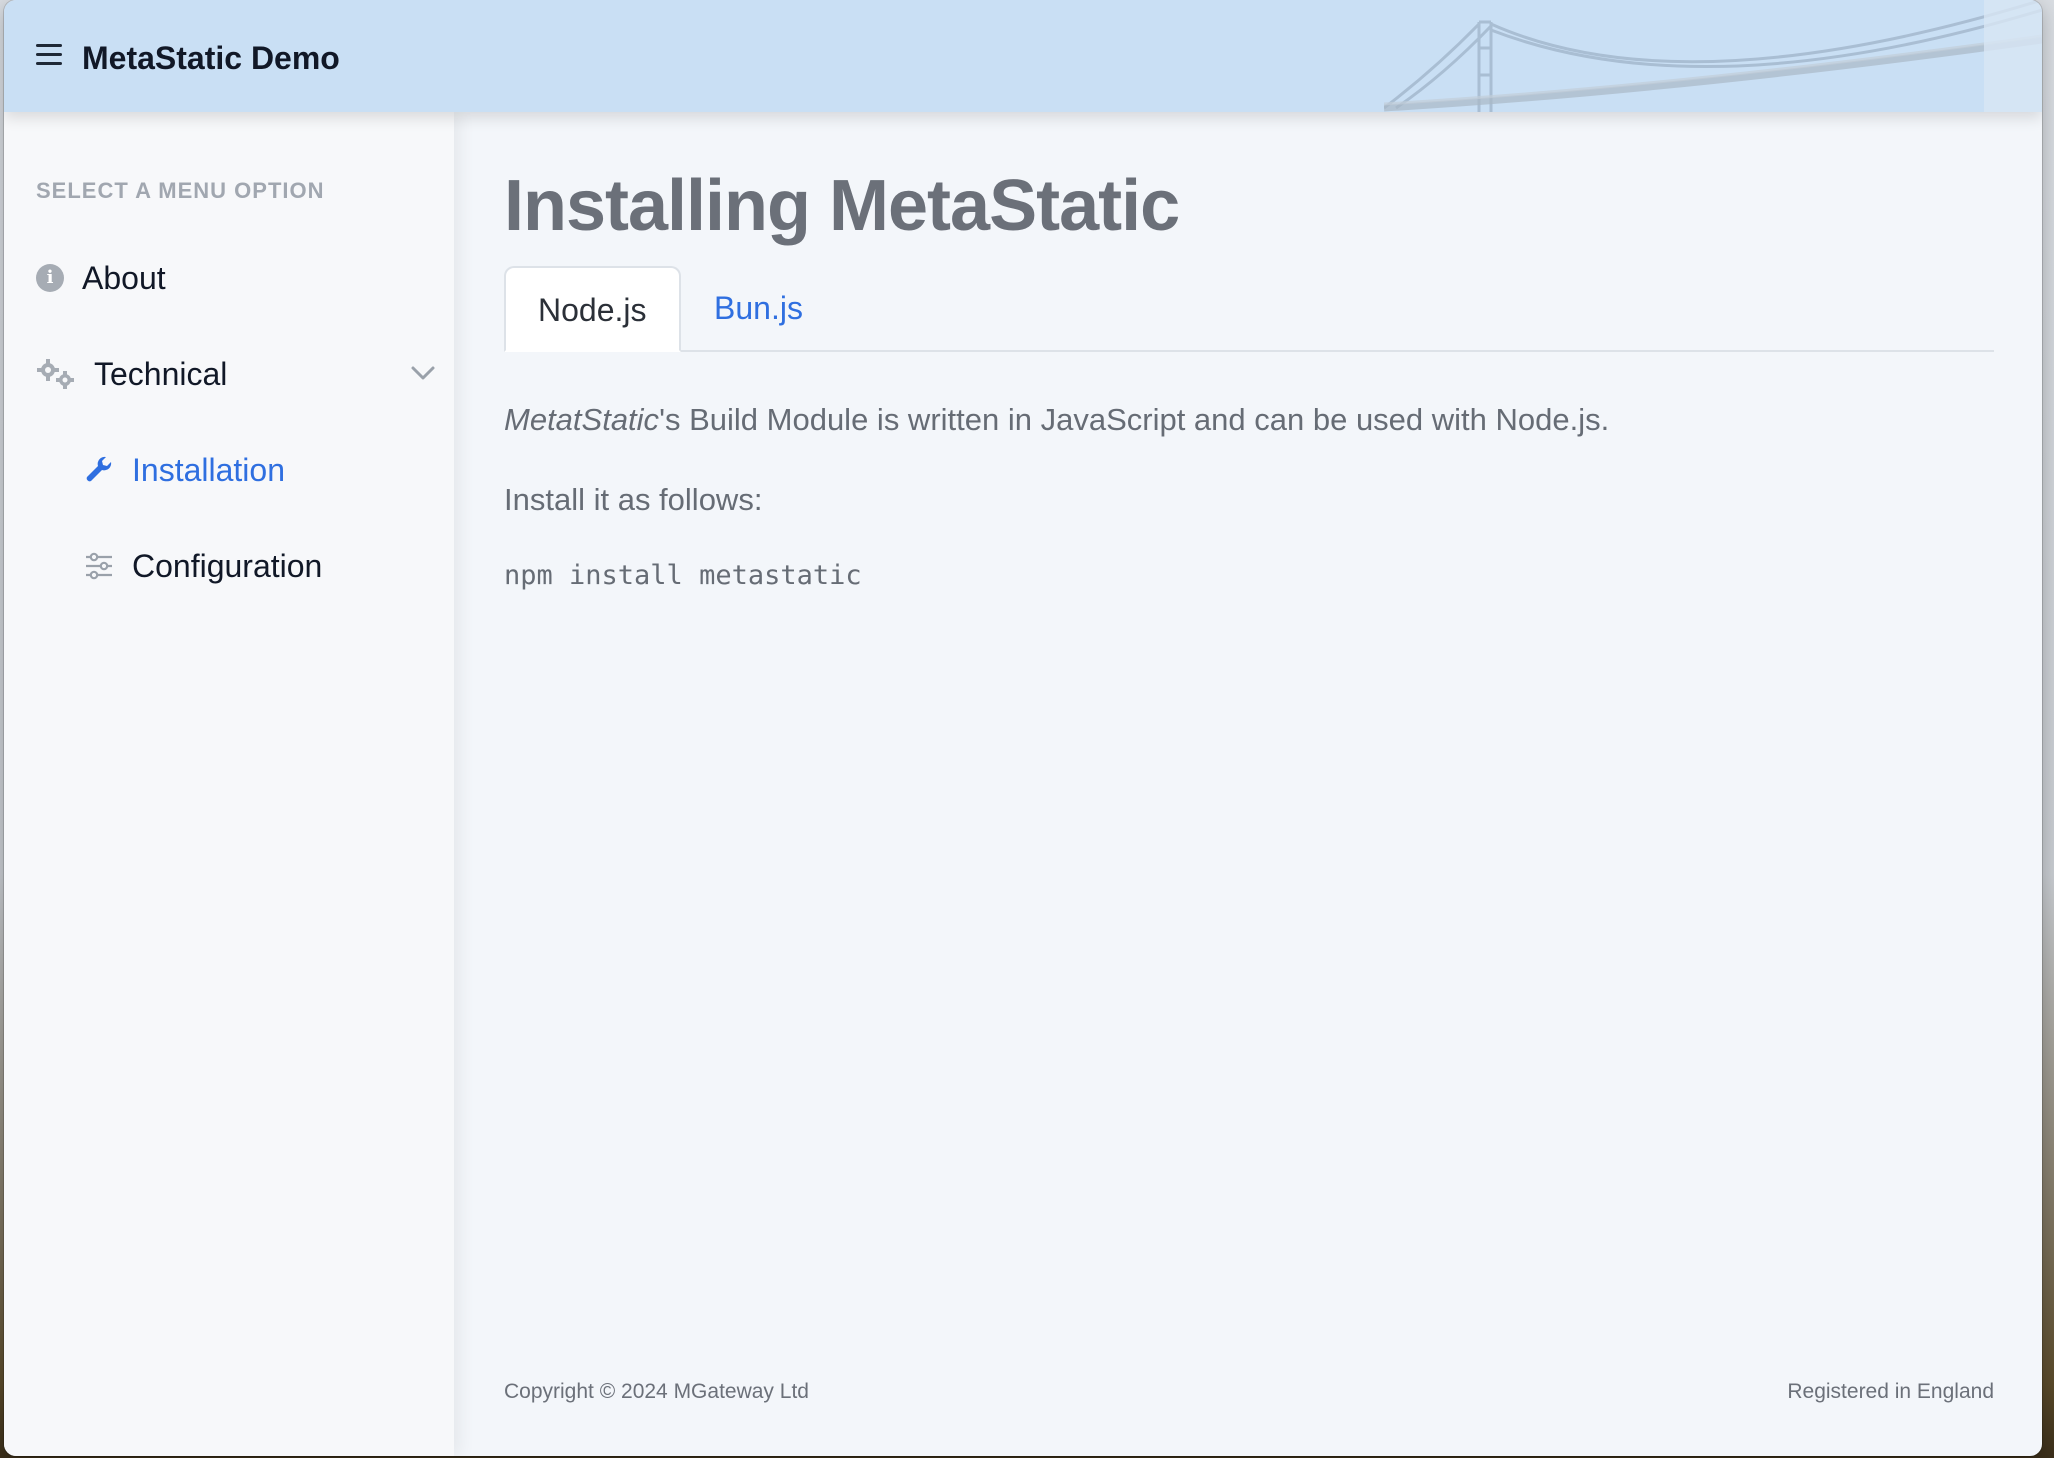 The width and height of the screenshot is (2054, 1458). Describe the element at coordinates (592, 309) in the screenshot. I see `tab-nodejs: Node.js` at that location.